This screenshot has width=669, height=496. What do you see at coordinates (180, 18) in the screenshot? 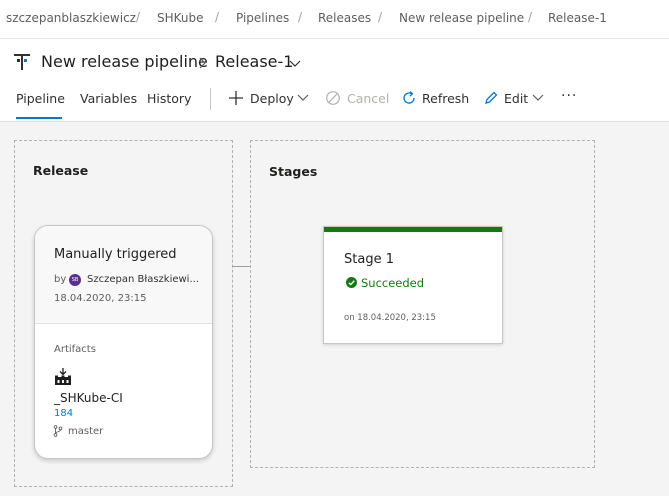
I see `breadcrumb-project: SHKube` at bounding box center [180, 18].